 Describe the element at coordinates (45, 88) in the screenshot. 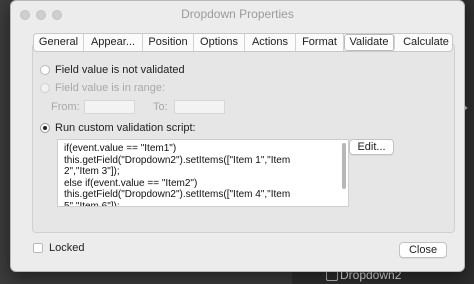

I see `radio-in-range` at that location.